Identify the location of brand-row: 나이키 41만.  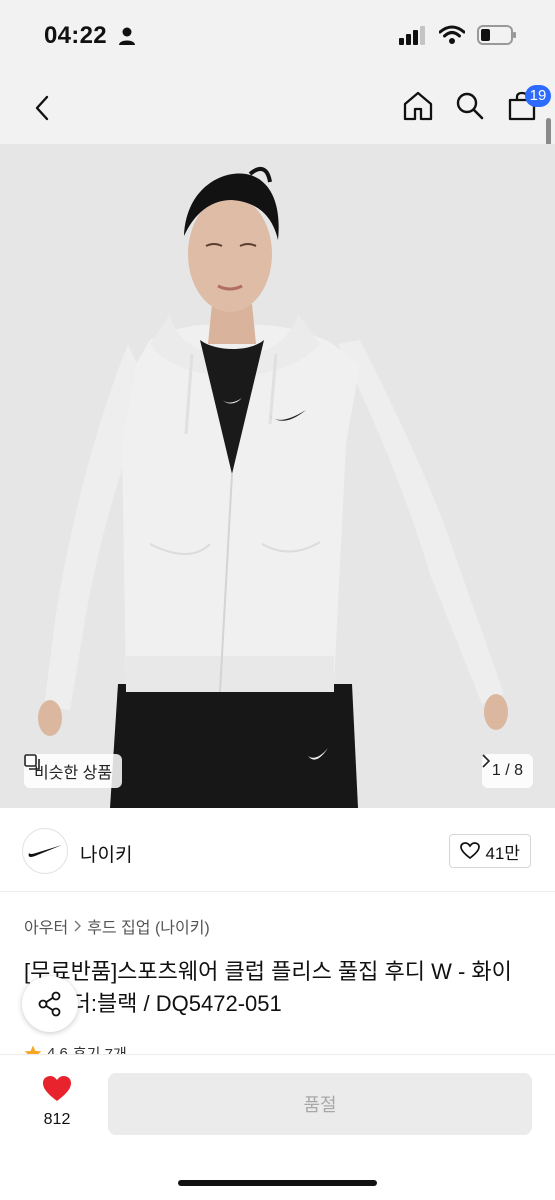
(277, 850).